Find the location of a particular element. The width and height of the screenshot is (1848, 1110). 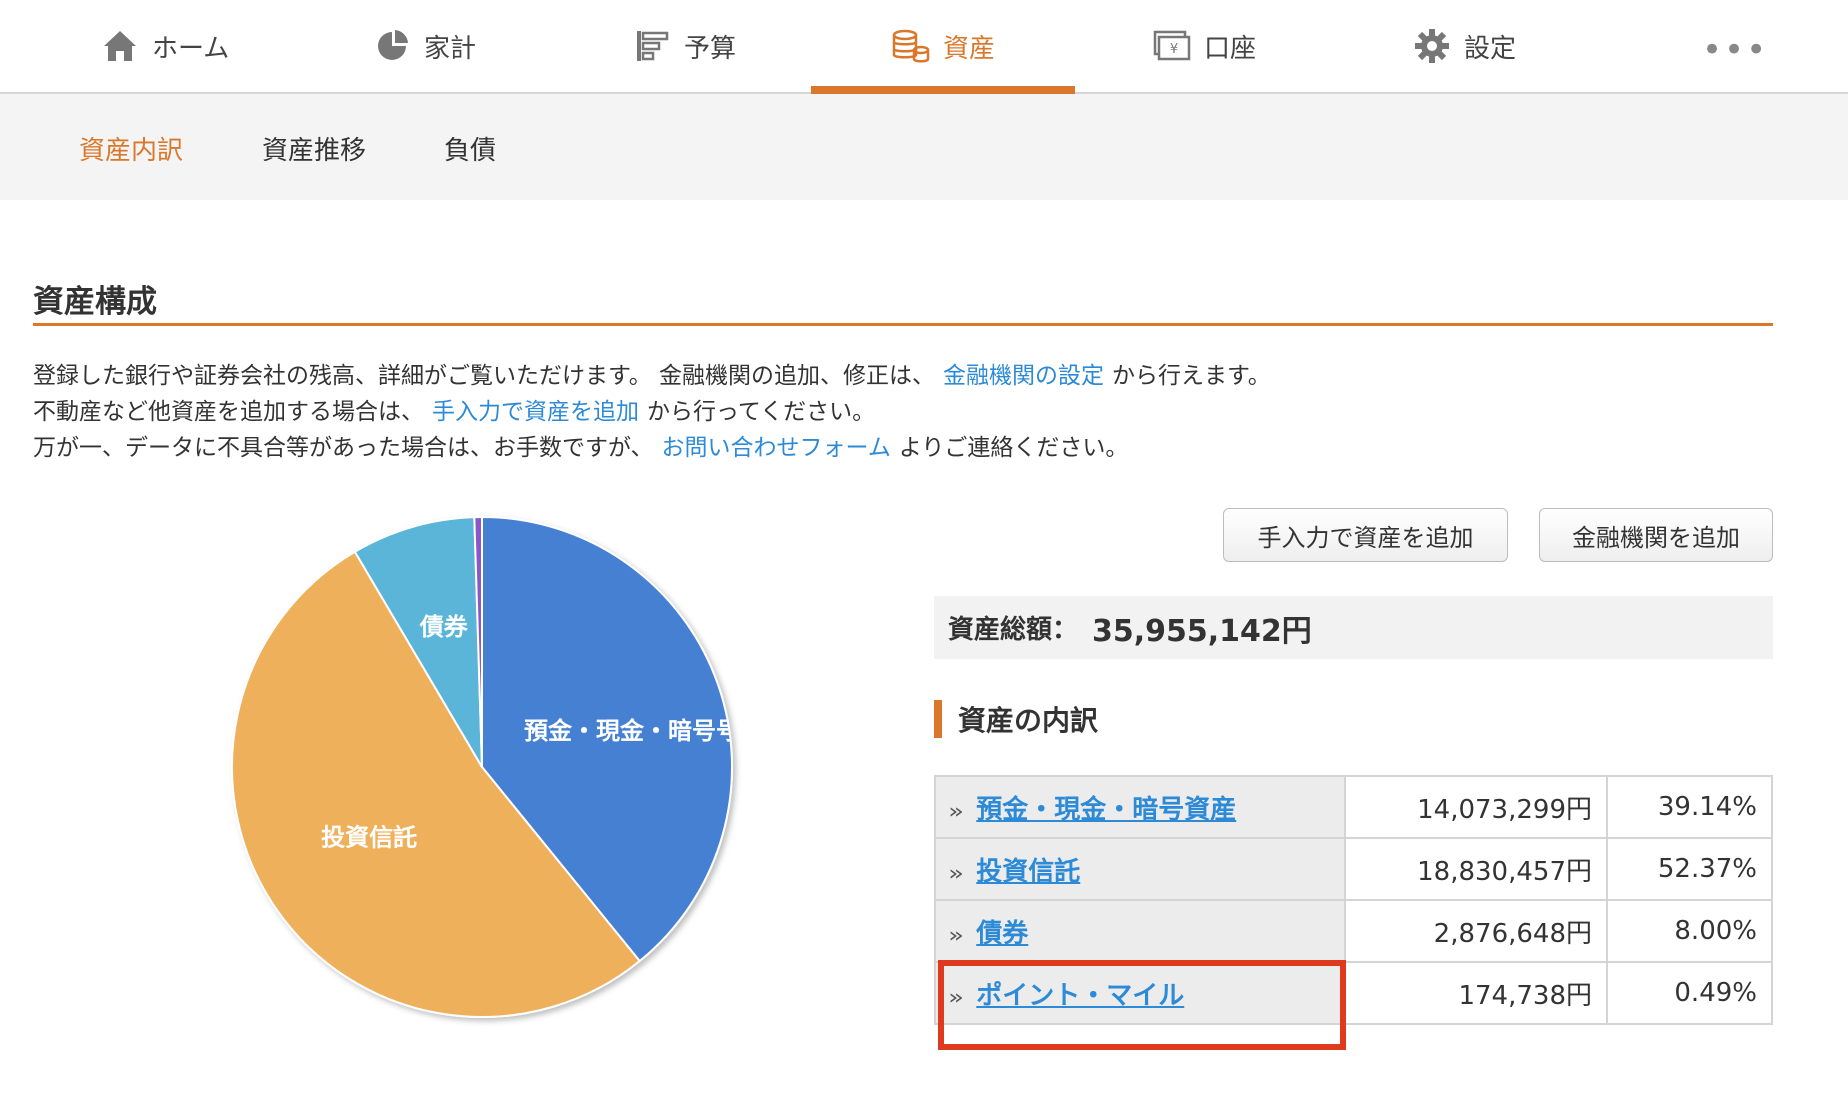

description-line1: 登録した銀行や証券会社の残高、詳細がご覧いただけます。 金融機関の追加、修正は、 is located at coordinates (484, 376).